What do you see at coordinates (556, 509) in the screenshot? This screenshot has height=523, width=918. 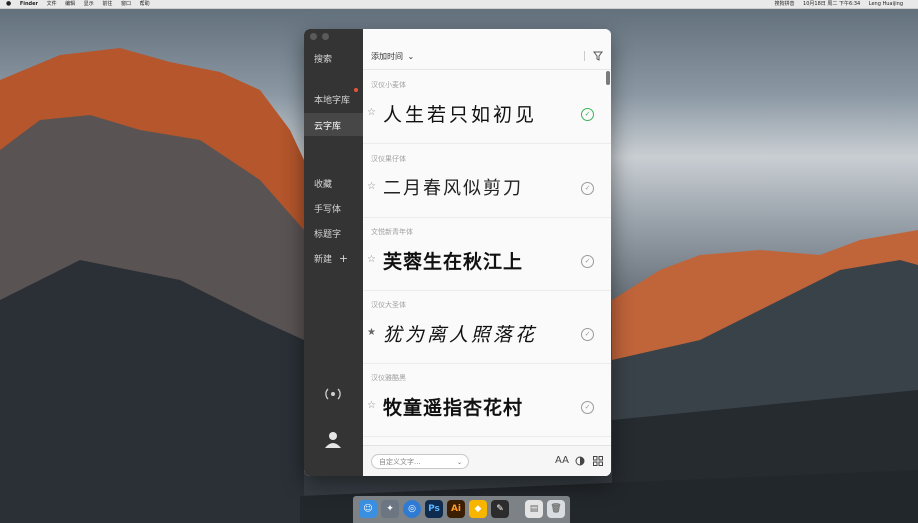 I see `trash-icon: 🗑` at bounding box center [556, 509].